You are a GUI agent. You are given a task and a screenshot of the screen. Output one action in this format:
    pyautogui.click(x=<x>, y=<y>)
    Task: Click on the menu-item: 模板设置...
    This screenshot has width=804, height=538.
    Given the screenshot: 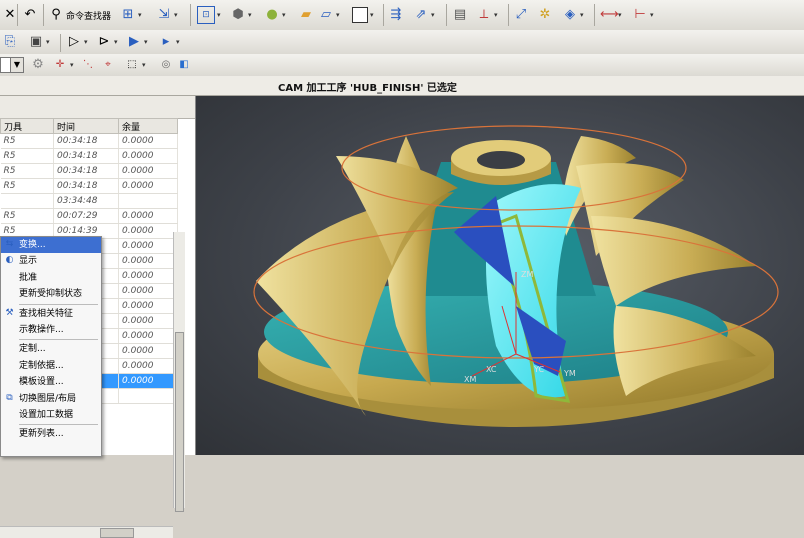 What is the action you would take?
    pyautogui.click(x=51, y=382)
    